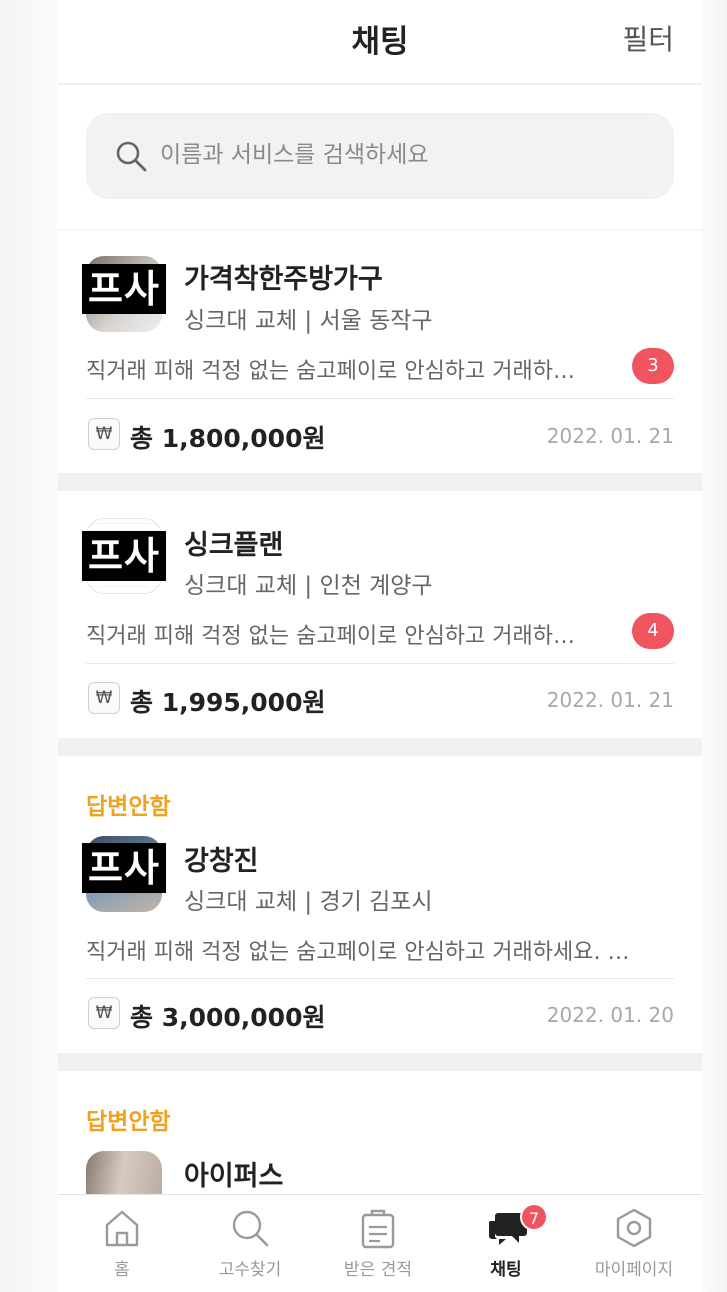  I want to click on pro-name: 가격착한주방가구, so click(283, 279).